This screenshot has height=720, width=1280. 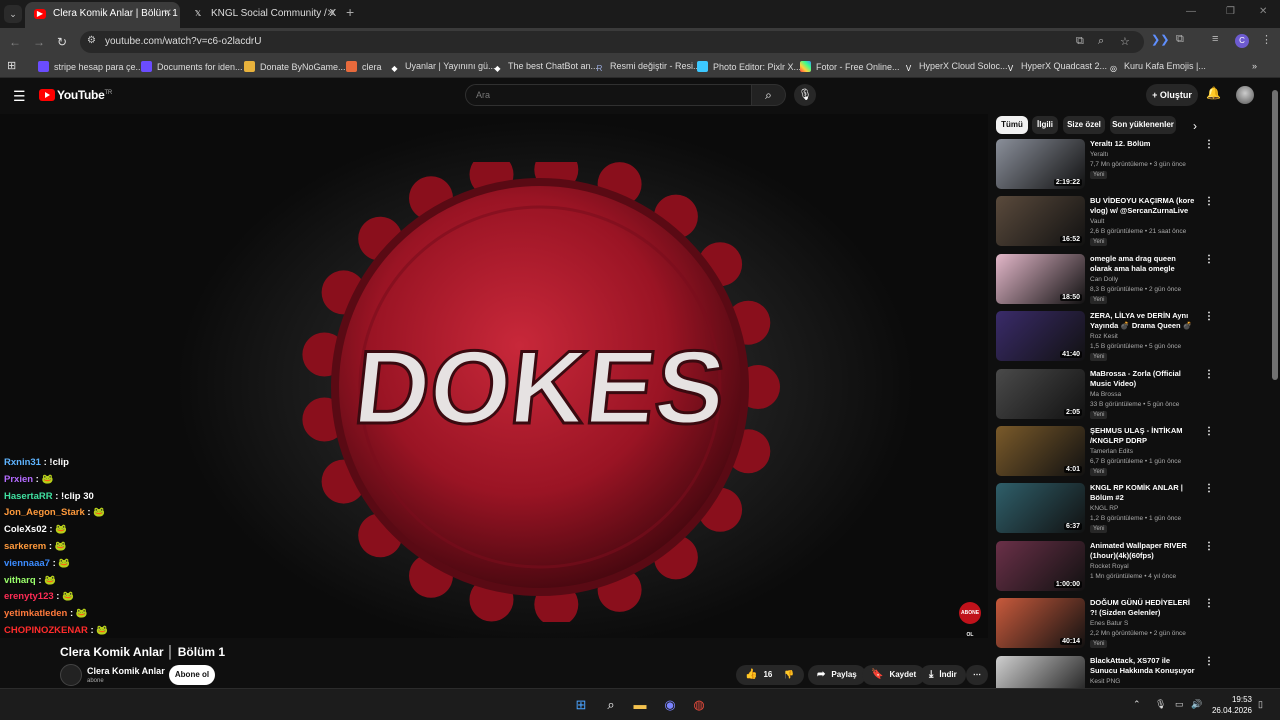 What do you see at coordinates (1196, 704) in the screenshot?
I see `volume-icon: 🔊` at bounding box center [1196, 704].